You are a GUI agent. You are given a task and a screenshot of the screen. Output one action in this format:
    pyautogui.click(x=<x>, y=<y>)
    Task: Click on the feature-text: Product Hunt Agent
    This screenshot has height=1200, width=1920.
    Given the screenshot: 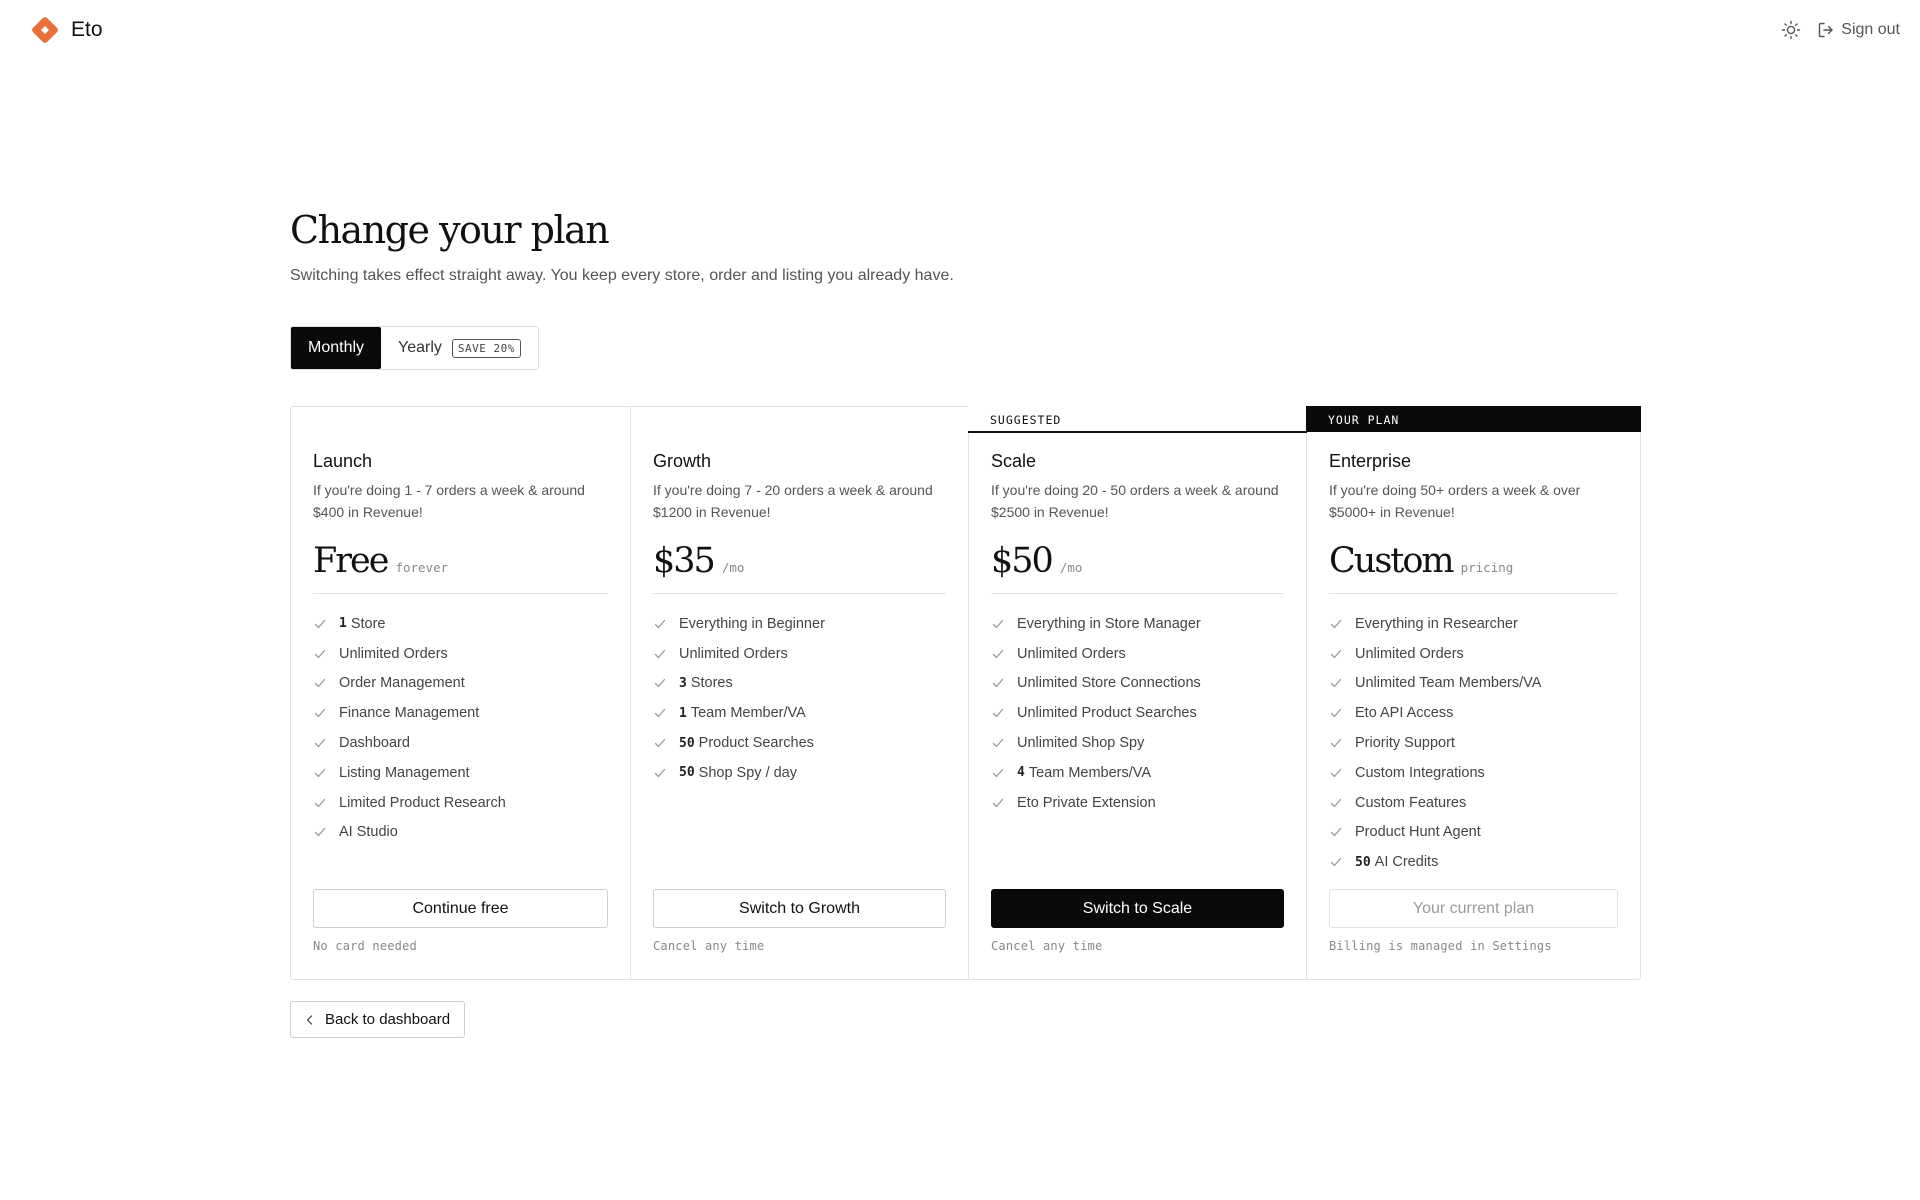 What is the action you would take?
    pyautogui.click(x=1418, y=832)
    